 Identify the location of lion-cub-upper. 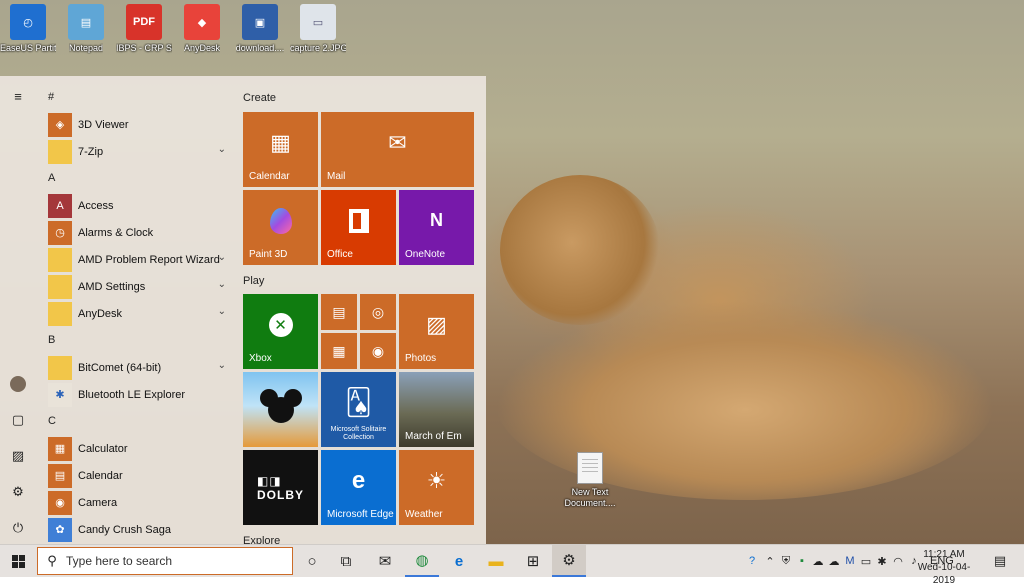
(580, 250).